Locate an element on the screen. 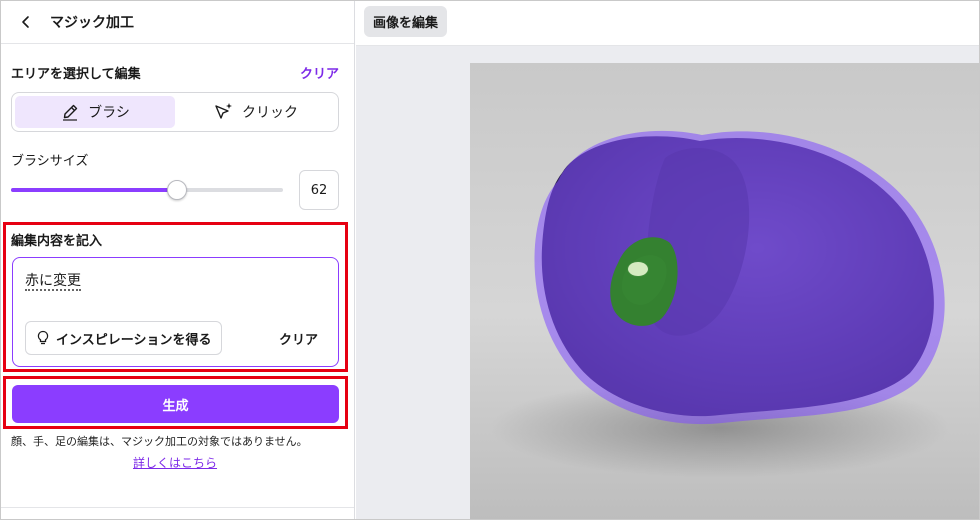  get-inspiration-button: インスピレーションを得る is located at coordinates (124, 338).